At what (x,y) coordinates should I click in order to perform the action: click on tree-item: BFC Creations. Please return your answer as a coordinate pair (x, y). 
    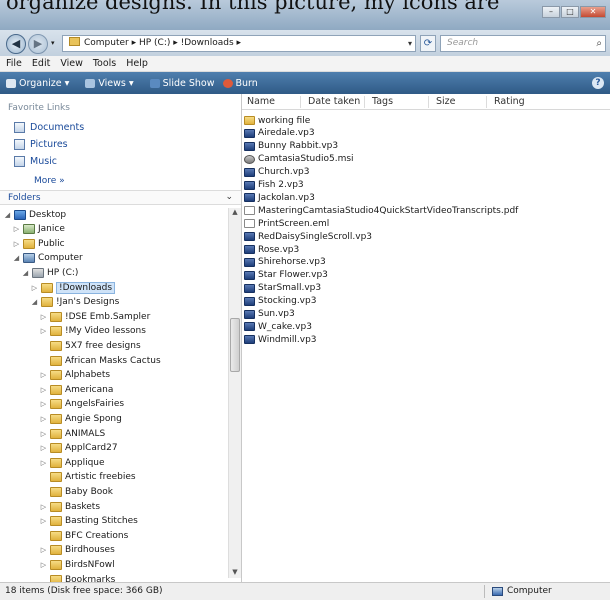
    Looking at the image, I should click on (84, 535).